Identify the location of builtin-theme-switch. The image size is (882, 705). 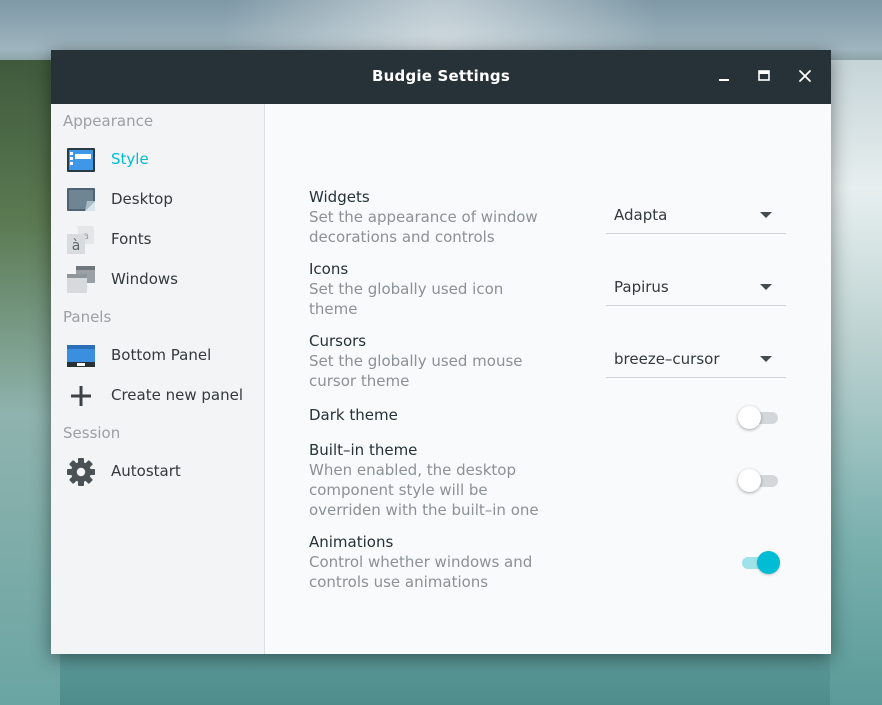
(760, 480).